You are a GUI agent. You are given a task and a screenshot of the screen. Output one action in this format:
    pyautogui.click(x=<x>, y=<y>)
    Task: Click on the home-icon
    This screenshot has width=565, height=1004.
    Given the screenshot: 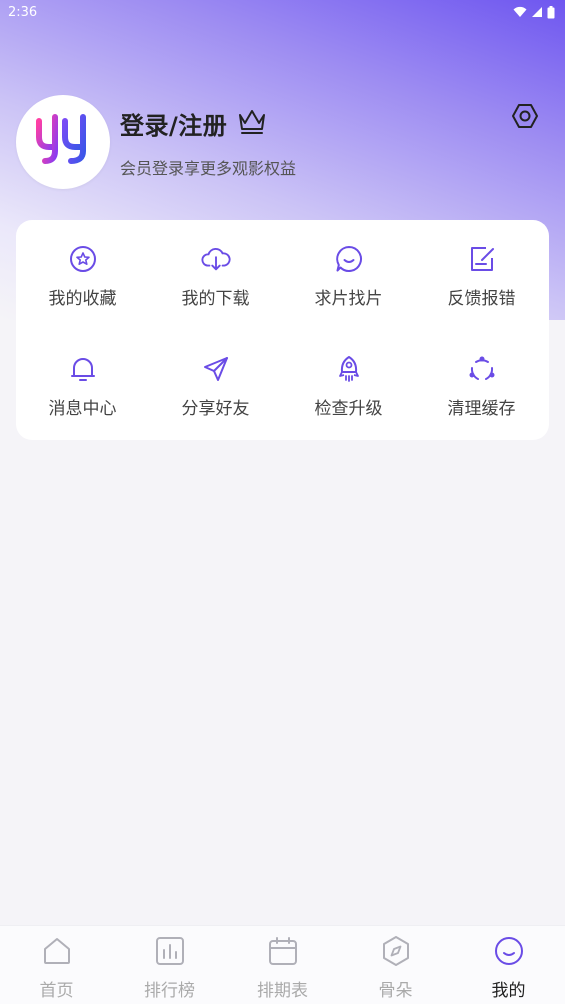 What is the action you would take?
    pyautogui.click(x=57, y=951)
    